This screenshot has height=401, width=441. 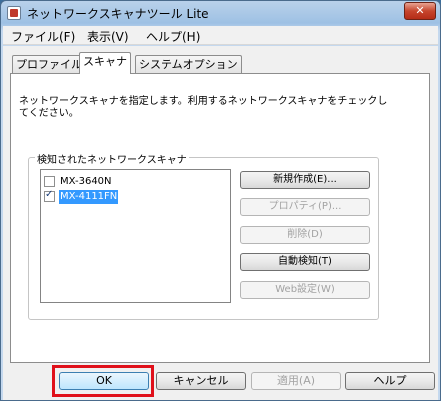 I want to click on list-item: MX-4111FN, so click(x=104, y=197).